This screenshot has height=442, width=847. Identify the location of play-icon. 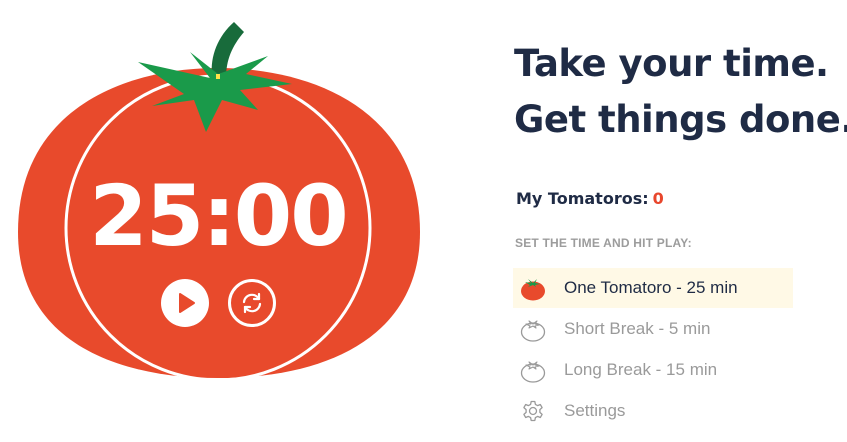
(187, 303).